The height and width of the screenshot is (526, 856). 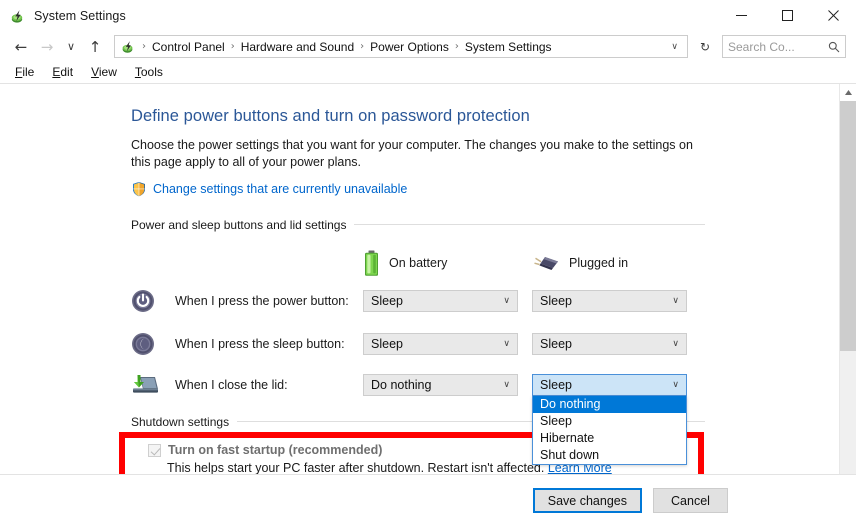 I want to click on close-lid-on-battery-cell: Do nothing ∨, so click(x=447, y=385).